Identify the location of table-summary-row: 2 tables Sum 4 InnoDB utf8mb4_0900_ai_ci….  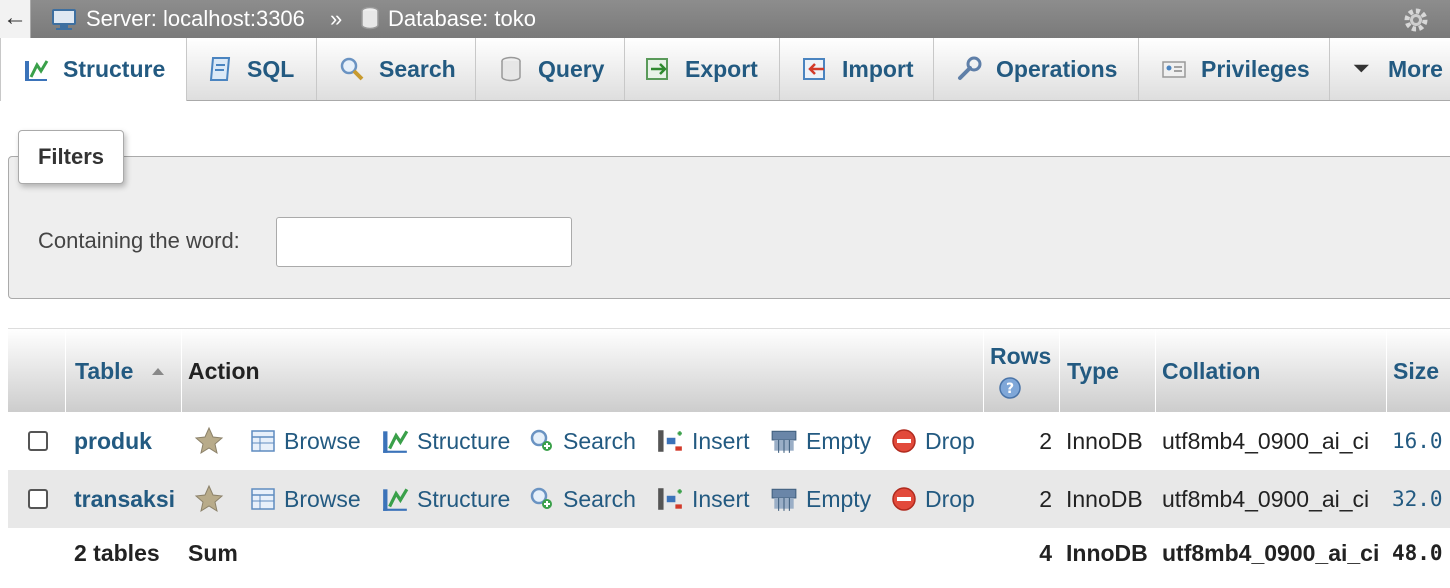
(729, 553).